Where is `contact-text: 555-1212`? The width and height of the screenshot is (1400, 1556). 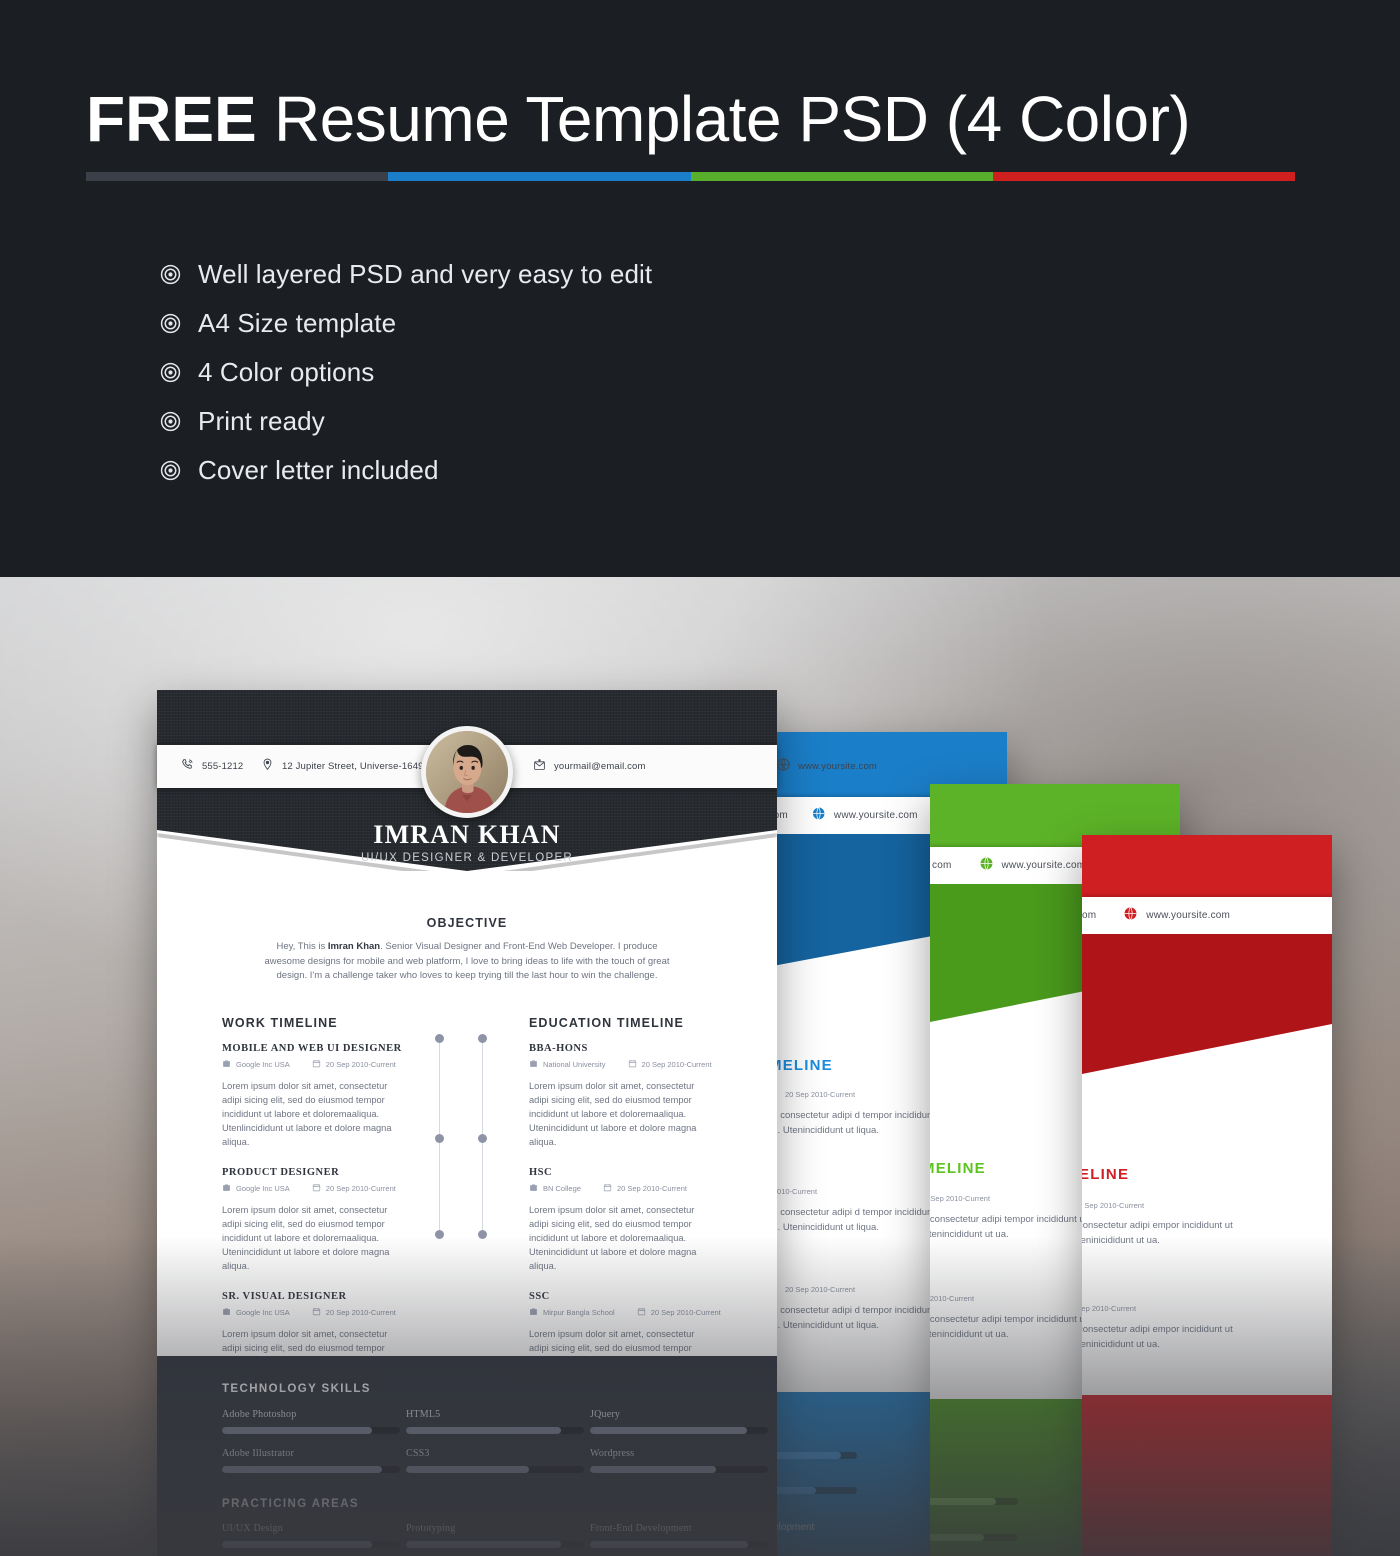 contact-text: 555-1212 is located at coordinates (223, 766).